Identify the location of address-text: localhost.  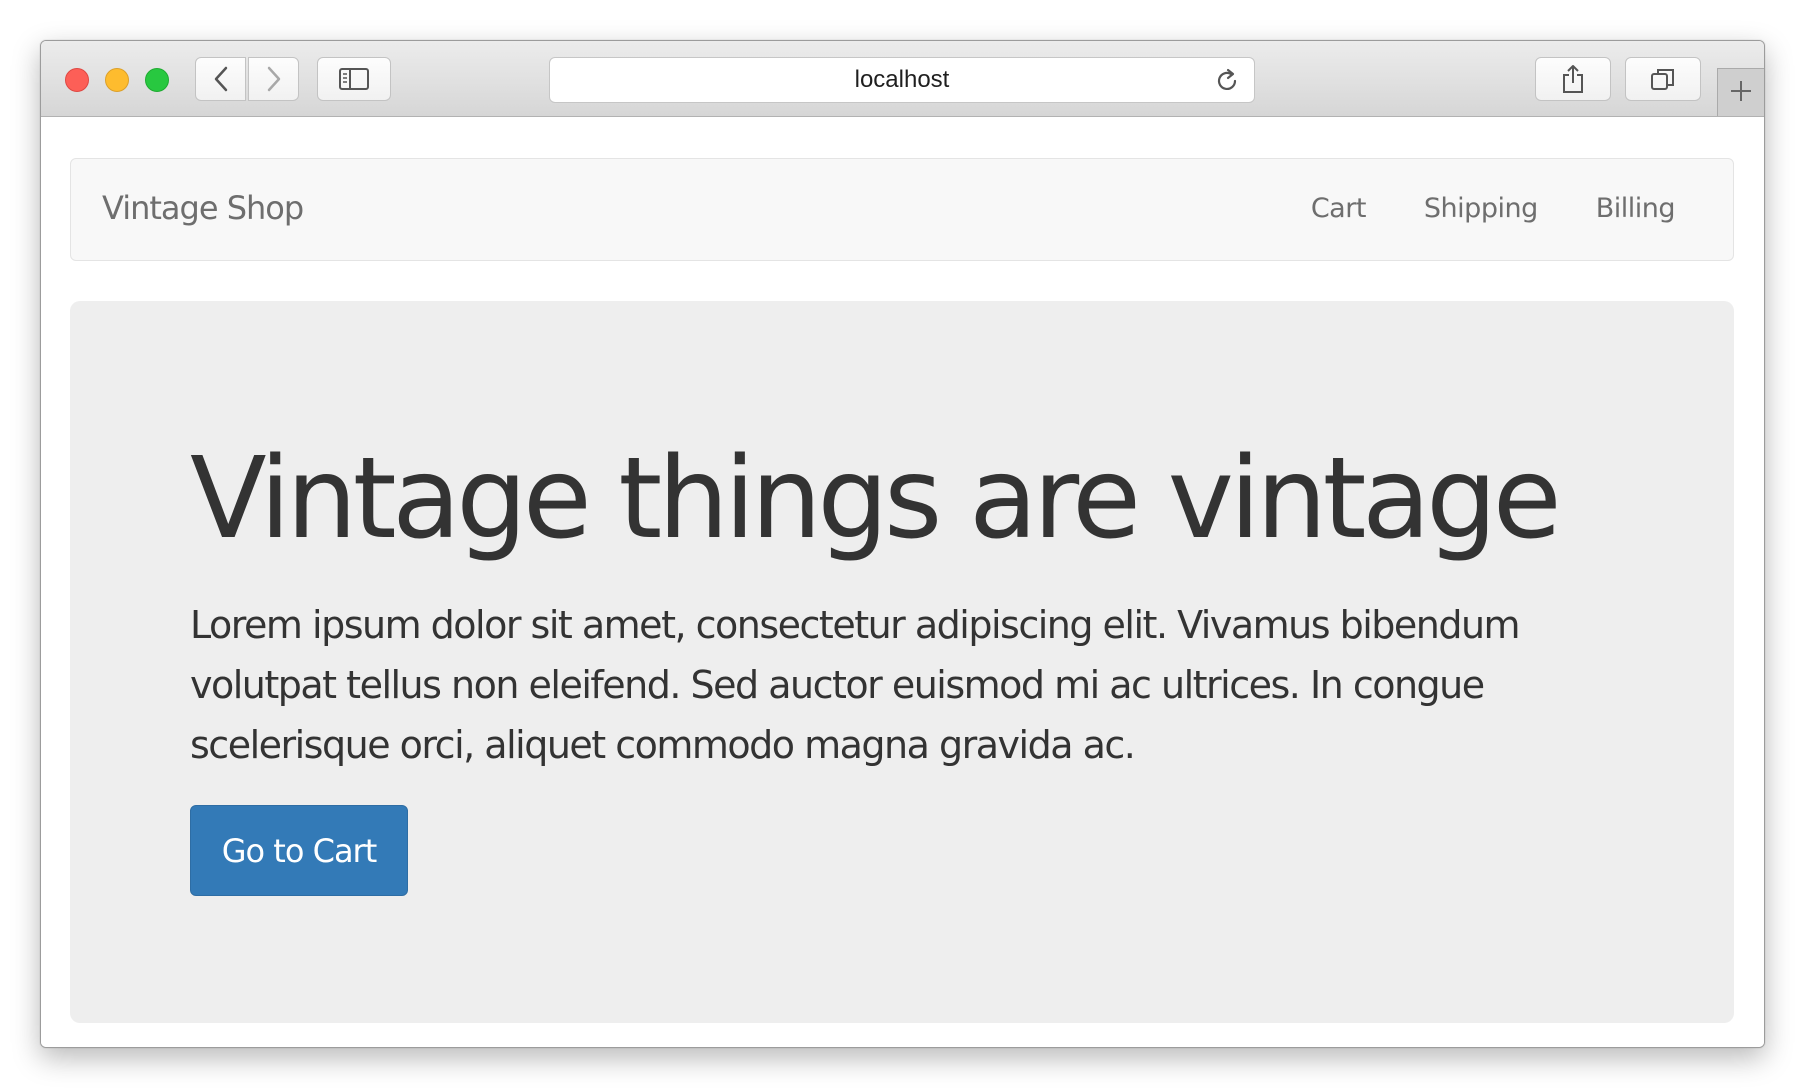
(902, 79).